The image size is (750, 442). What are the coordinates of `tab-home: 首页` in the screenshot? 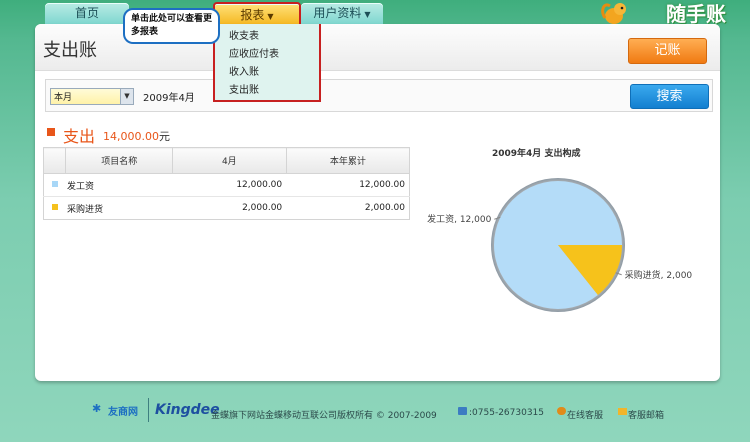 It's located at (87, 13).